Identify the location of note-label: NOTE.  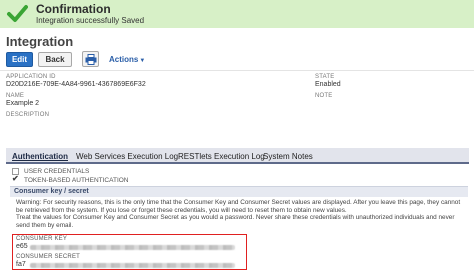
(324, 96).